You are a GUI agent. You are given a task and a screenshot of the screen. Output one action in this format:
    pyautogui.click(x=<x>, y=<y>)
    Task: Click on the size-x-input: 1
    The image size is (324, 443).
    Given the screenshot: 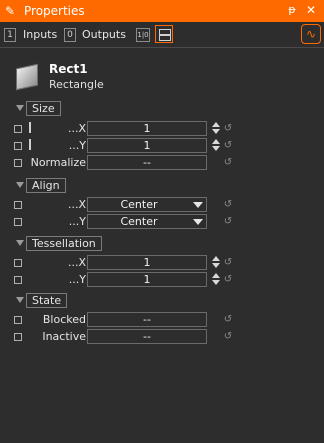 What is the action you would take?
    pyautogui.click(x=147, y=128)
    